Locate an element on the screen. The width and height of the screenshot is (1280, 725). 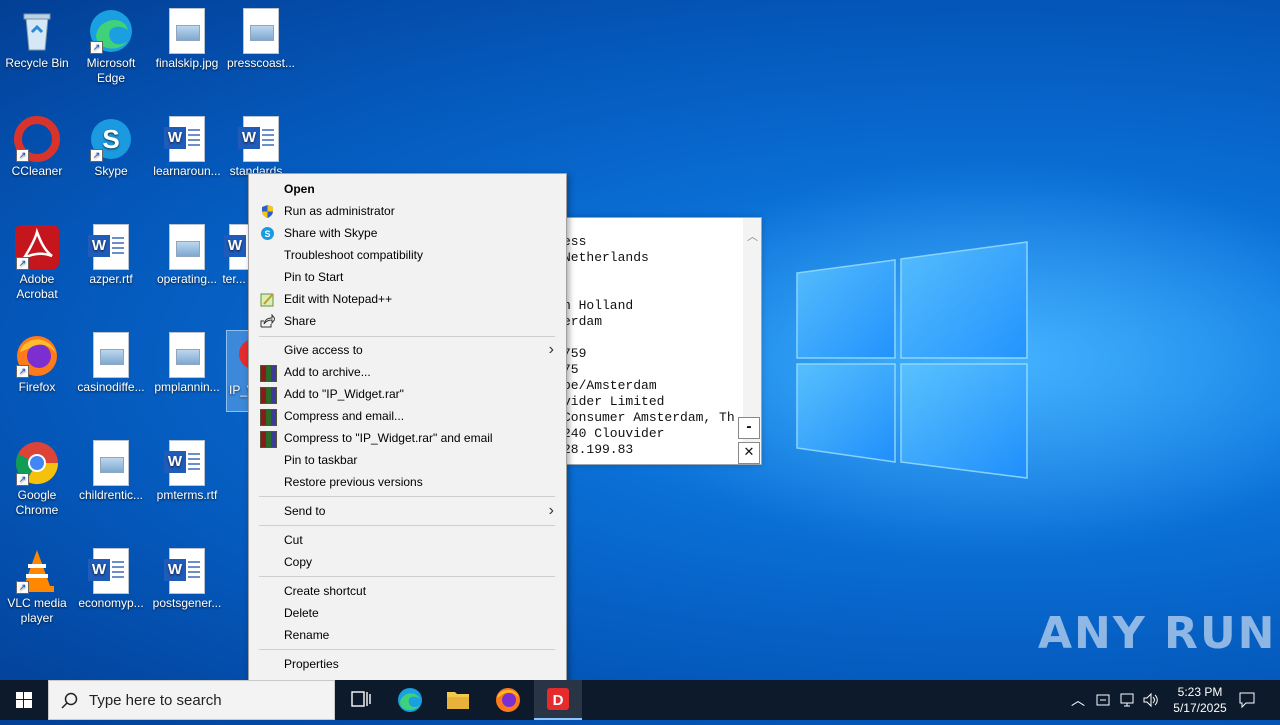
taskbar-firefox is located at coordinates (508, 700).